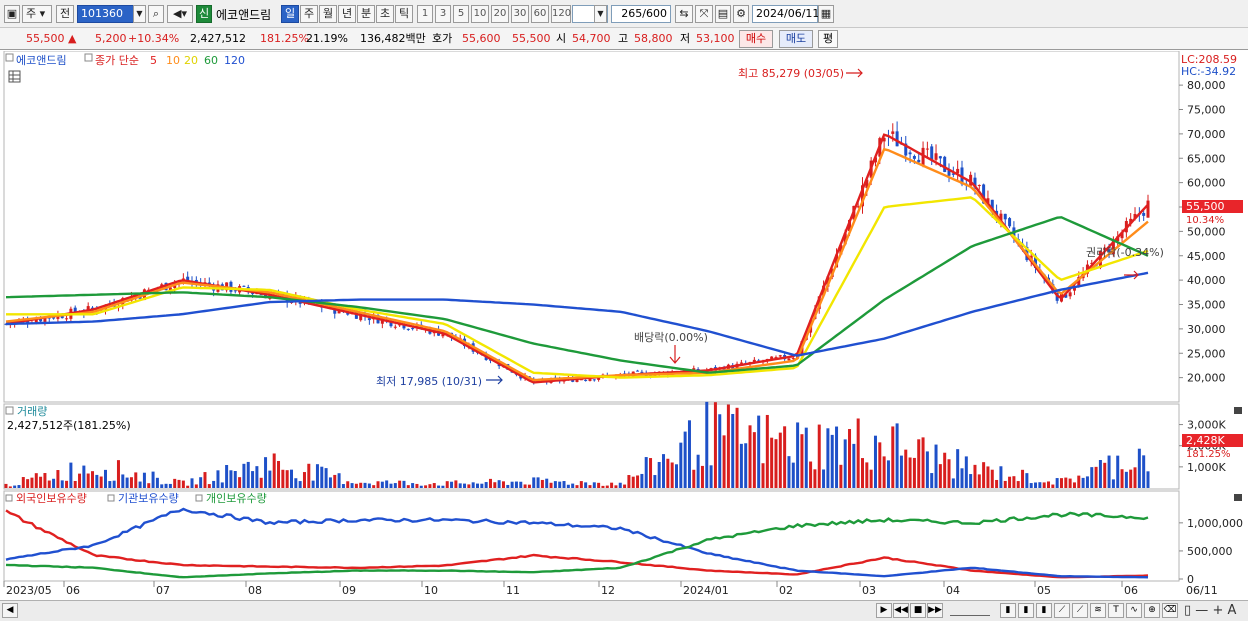 This screenshot has height=621, width=1248. Describe the element at coordinates (328, 14) in the screenshot. I see `tab-period-2: 월` at that location.